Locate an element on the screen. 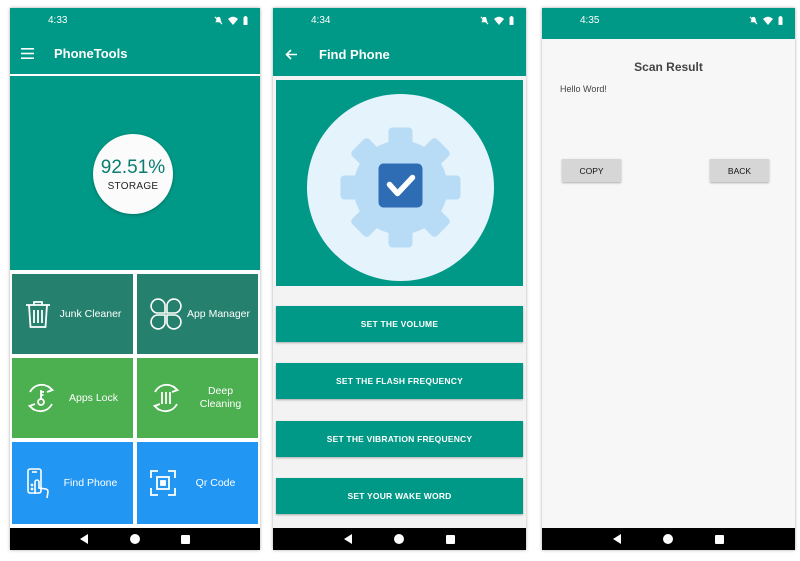  app-manager-label: App Manager is located at coordinates (218, 313).